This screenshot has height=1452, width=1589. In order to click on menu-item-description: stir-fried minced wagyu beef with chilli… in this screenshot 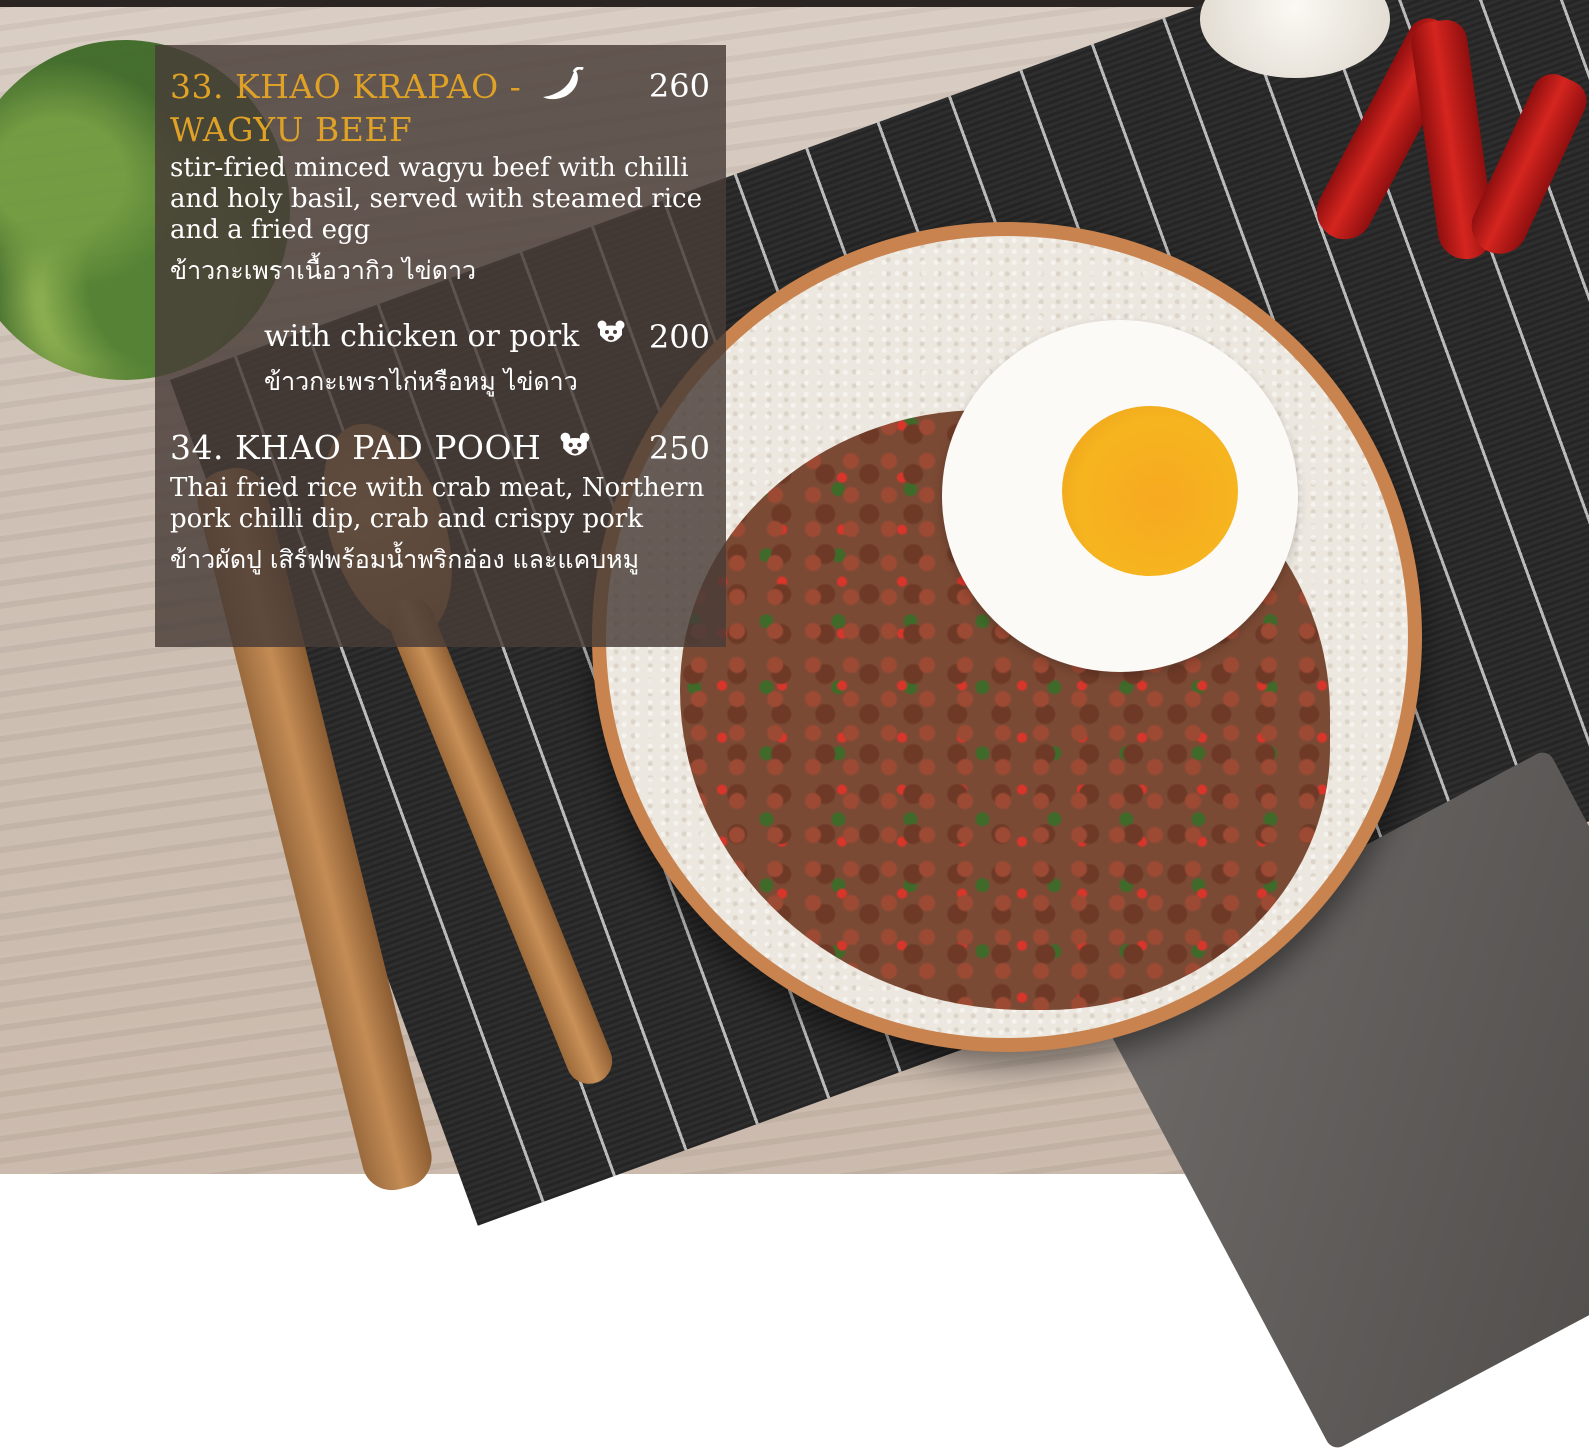, I will do `click(436, 199)`.